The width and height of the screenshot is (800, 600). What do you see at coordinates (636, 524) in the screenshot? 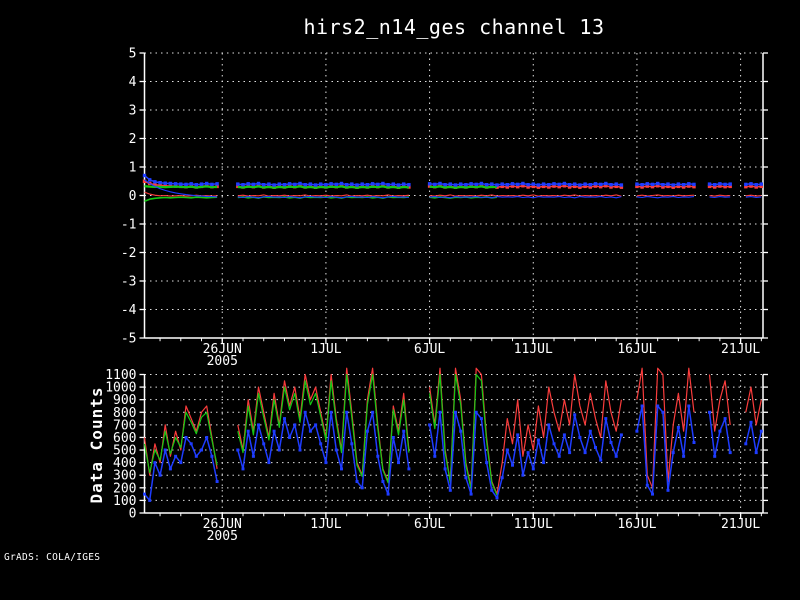
I see `x-tick-label: 16JUL` at bounding box center [636, 524].